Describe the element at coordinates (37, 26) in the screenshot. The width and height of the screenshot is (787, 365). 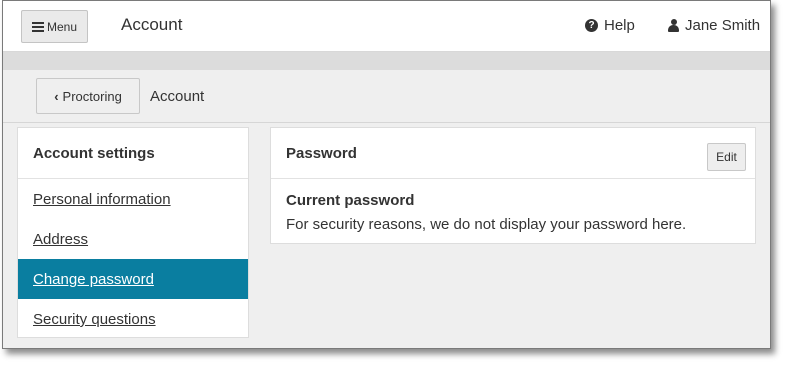
I see `hamburger-icon` at that location.